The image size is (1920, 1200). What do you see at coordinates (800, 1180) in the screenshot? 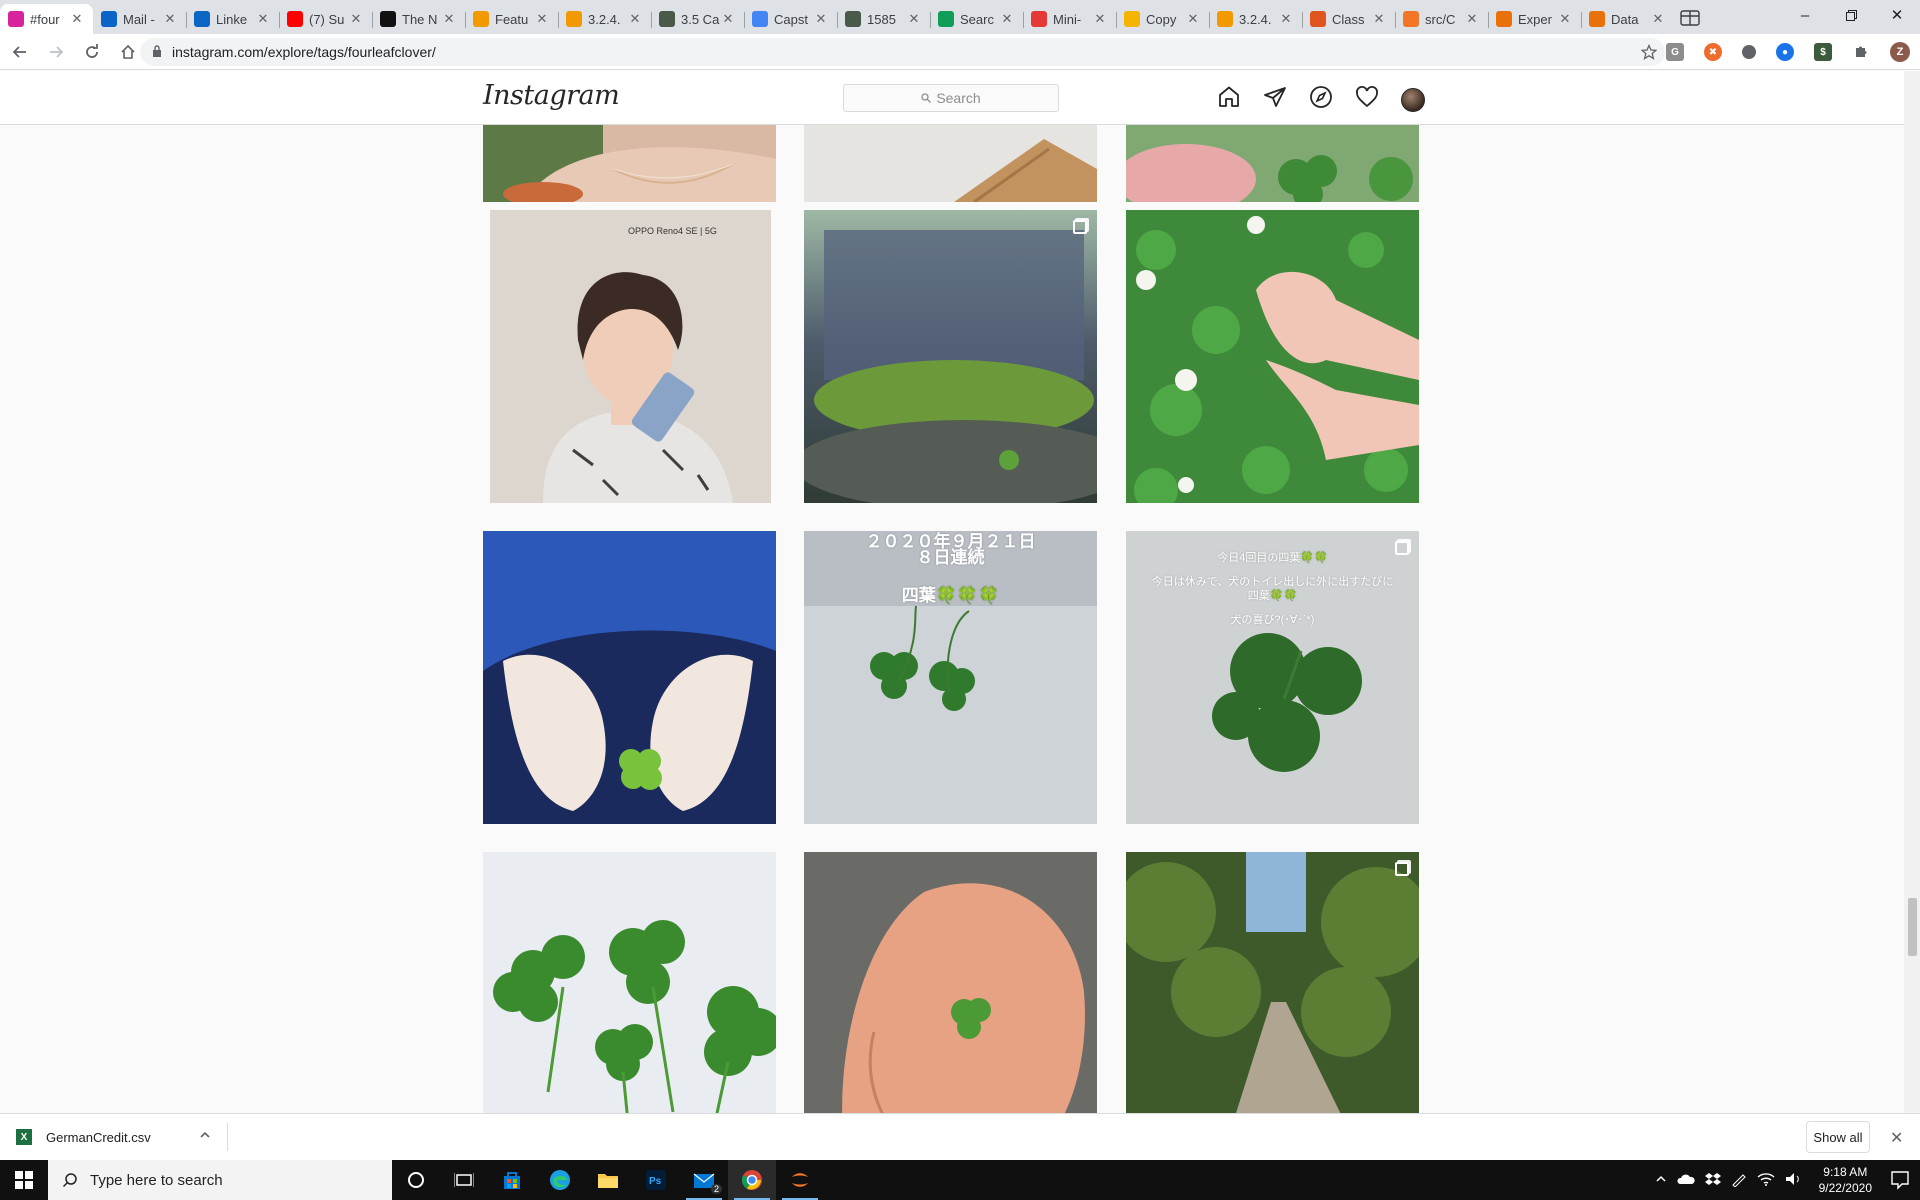
I see `jupyter-app-button` at bounding box center [800, 1180].